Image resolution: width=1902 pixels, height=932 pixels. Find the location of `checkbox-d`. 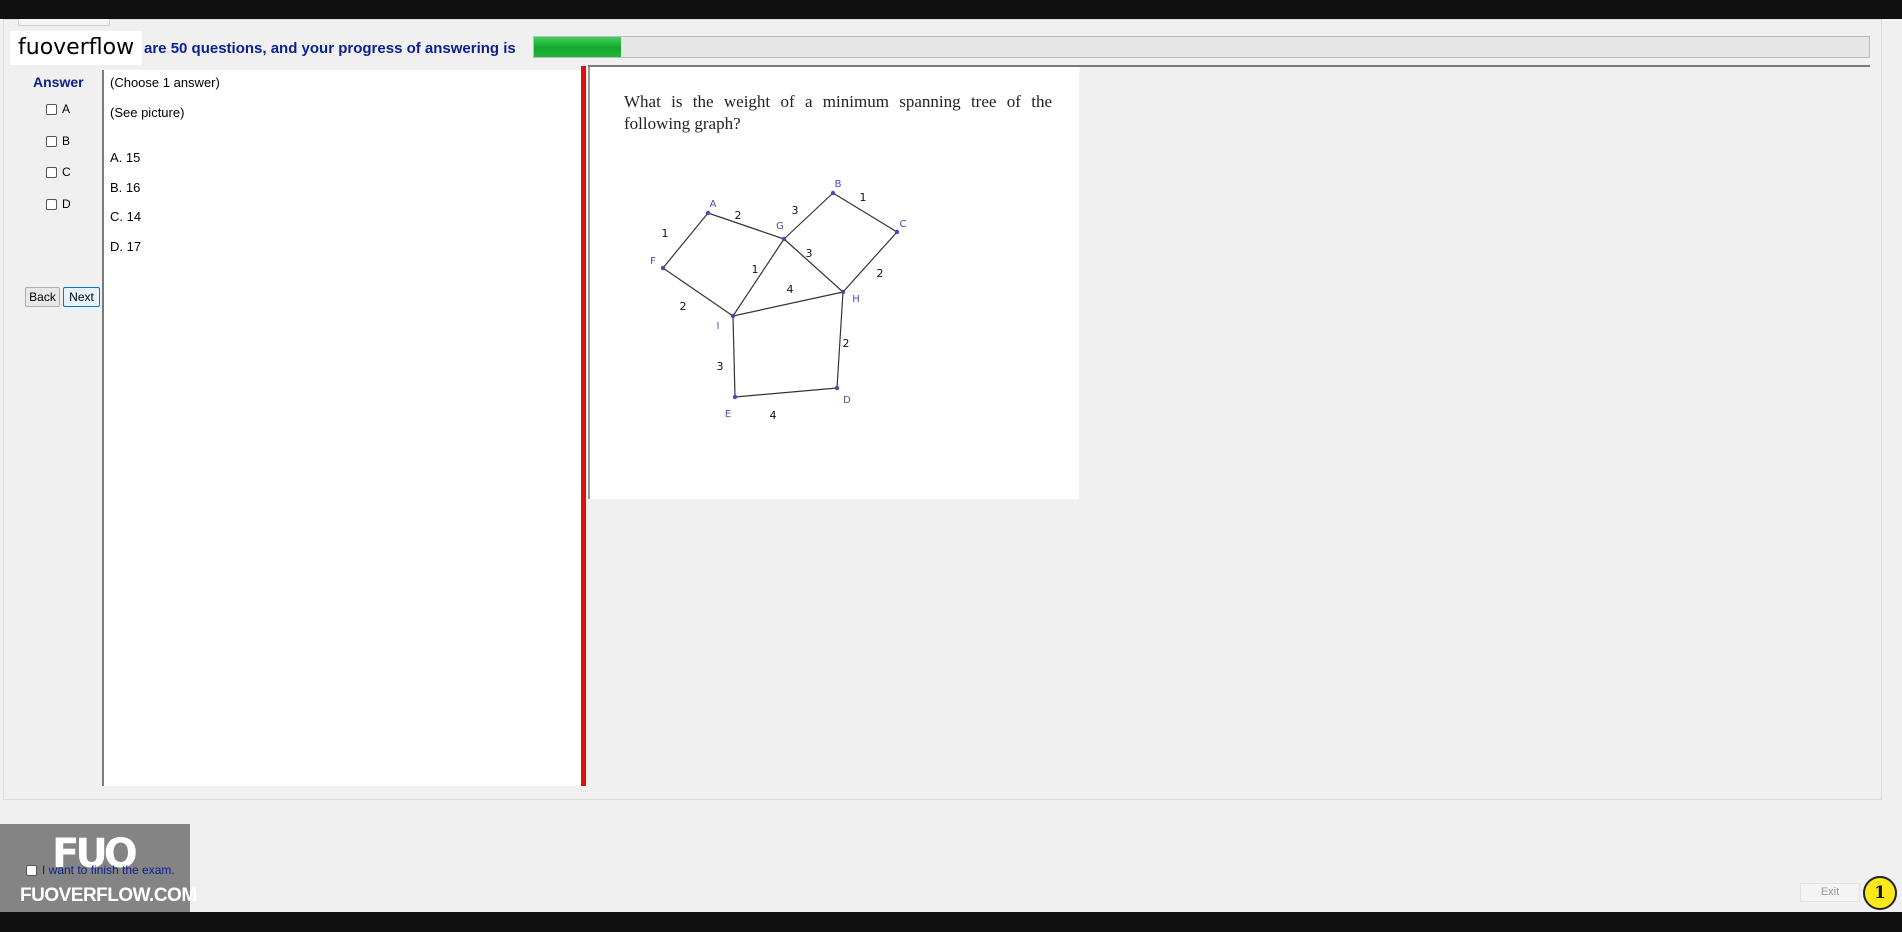

checkbox-d is located at coordinates (51, 204).